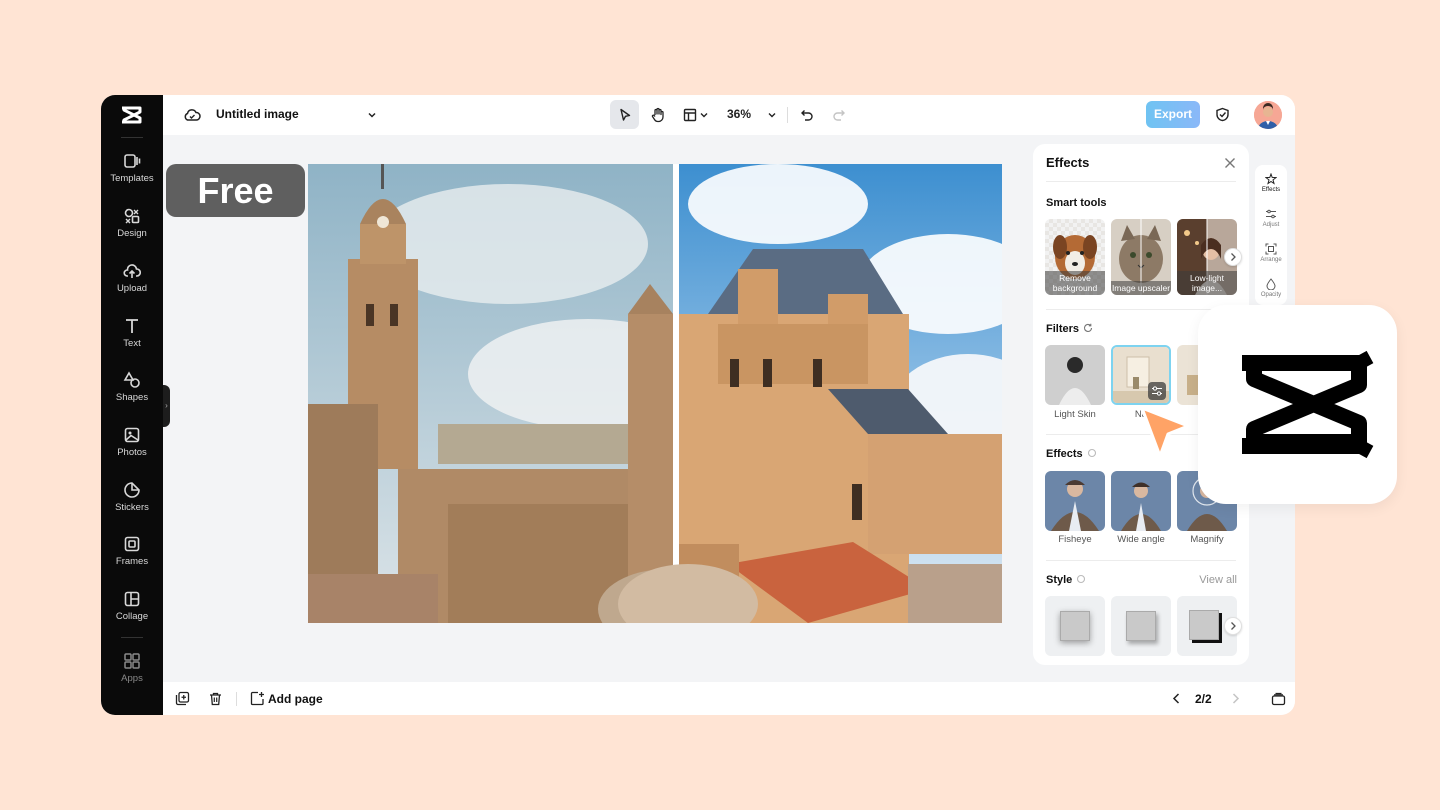 This screenshot has height=810, width=1440. I want to click on shield-icon, so click(1222, 114).